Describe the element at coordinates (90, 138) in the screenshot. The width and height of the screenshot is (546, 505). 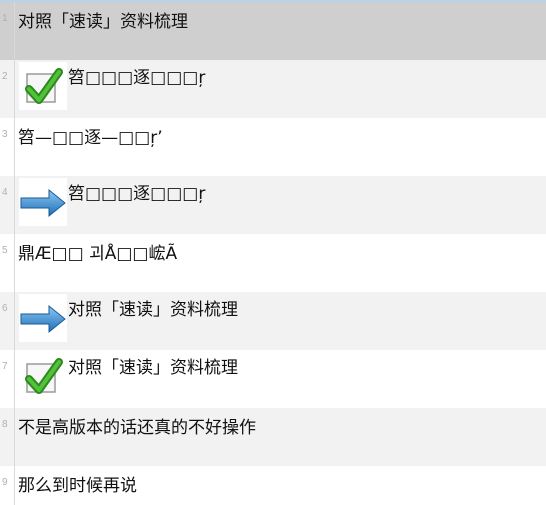
I see `row-text: 笤—□□逐—□□ŗ’` at that location.